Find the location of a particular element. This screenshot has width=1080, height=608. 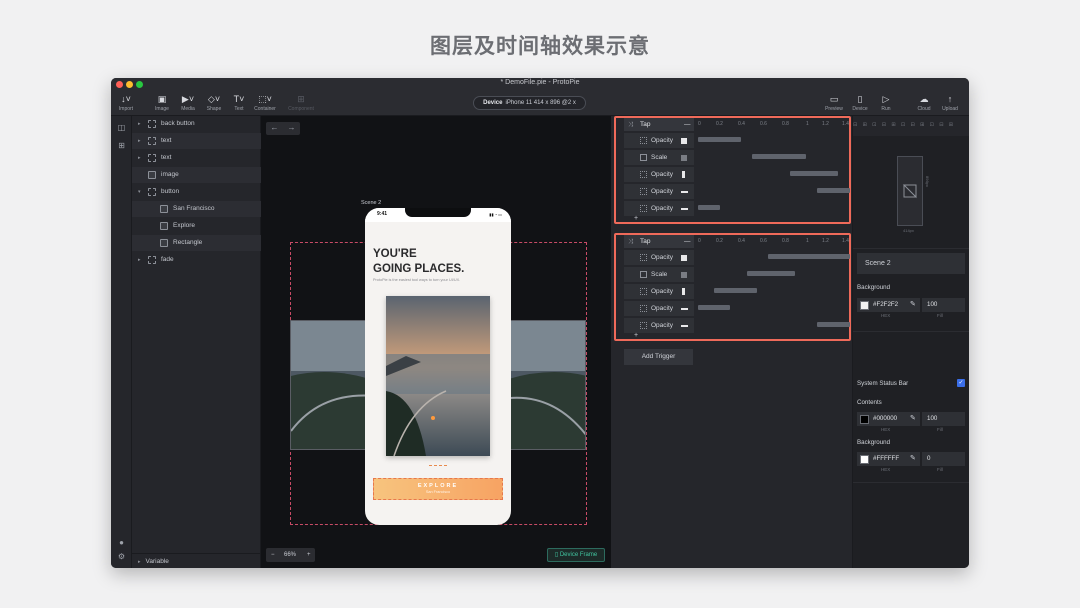

landscape-photo is located at coordinates (543, 385).